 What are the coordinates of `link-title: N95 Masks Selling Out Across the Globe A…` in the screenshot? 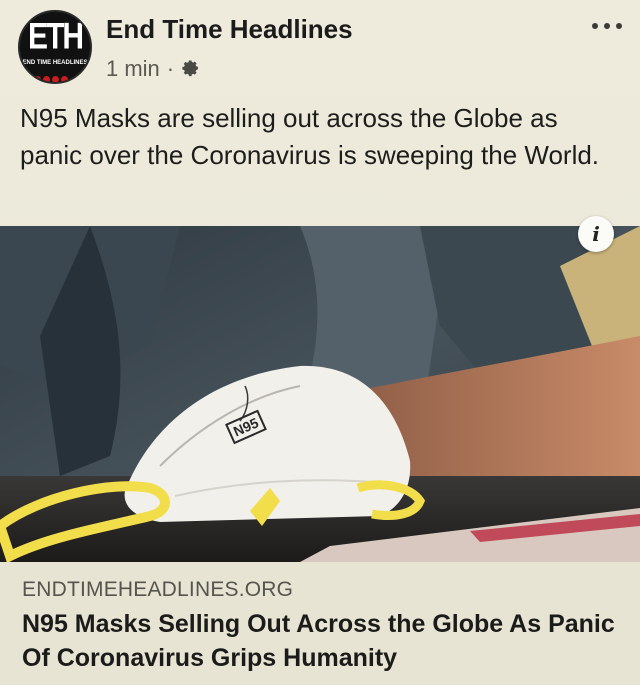 It's located at (327, 641).